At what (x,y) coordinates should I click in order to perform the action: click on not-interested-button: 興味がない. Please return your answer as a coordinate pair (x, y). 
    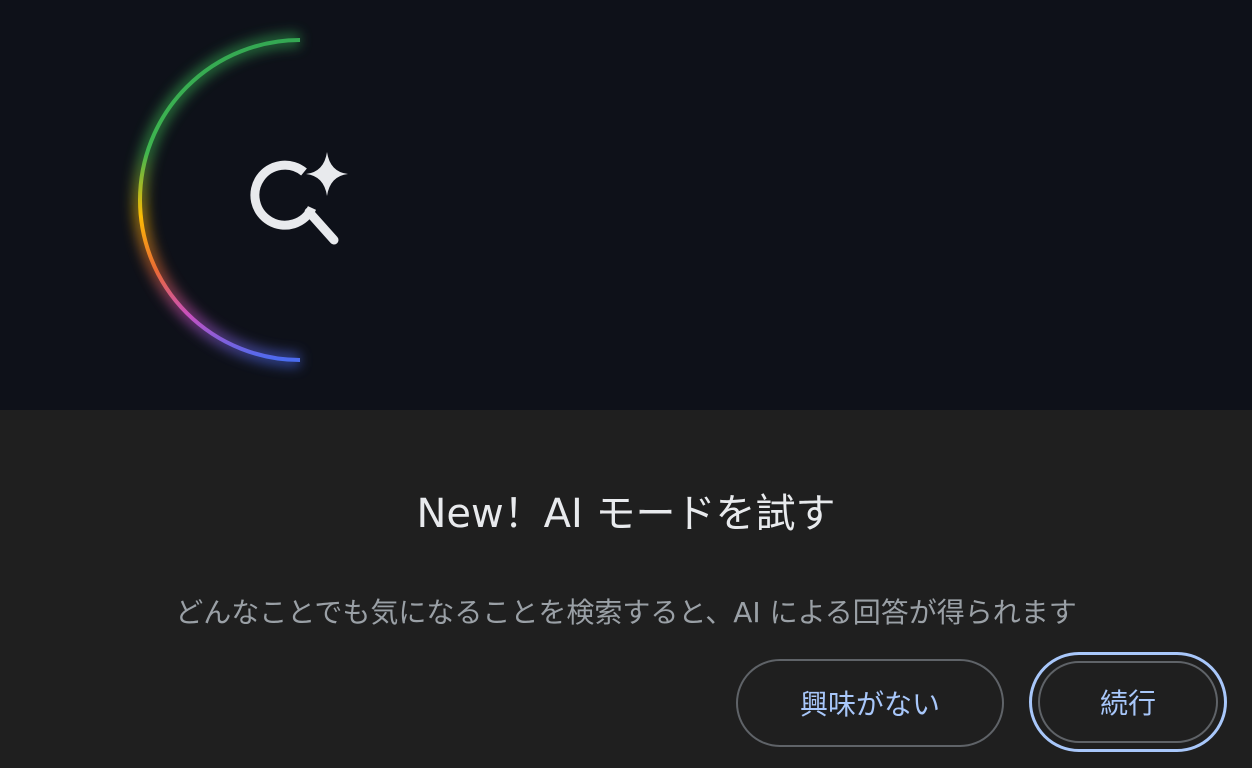
    Looking at the image, I should click on (870, 703).